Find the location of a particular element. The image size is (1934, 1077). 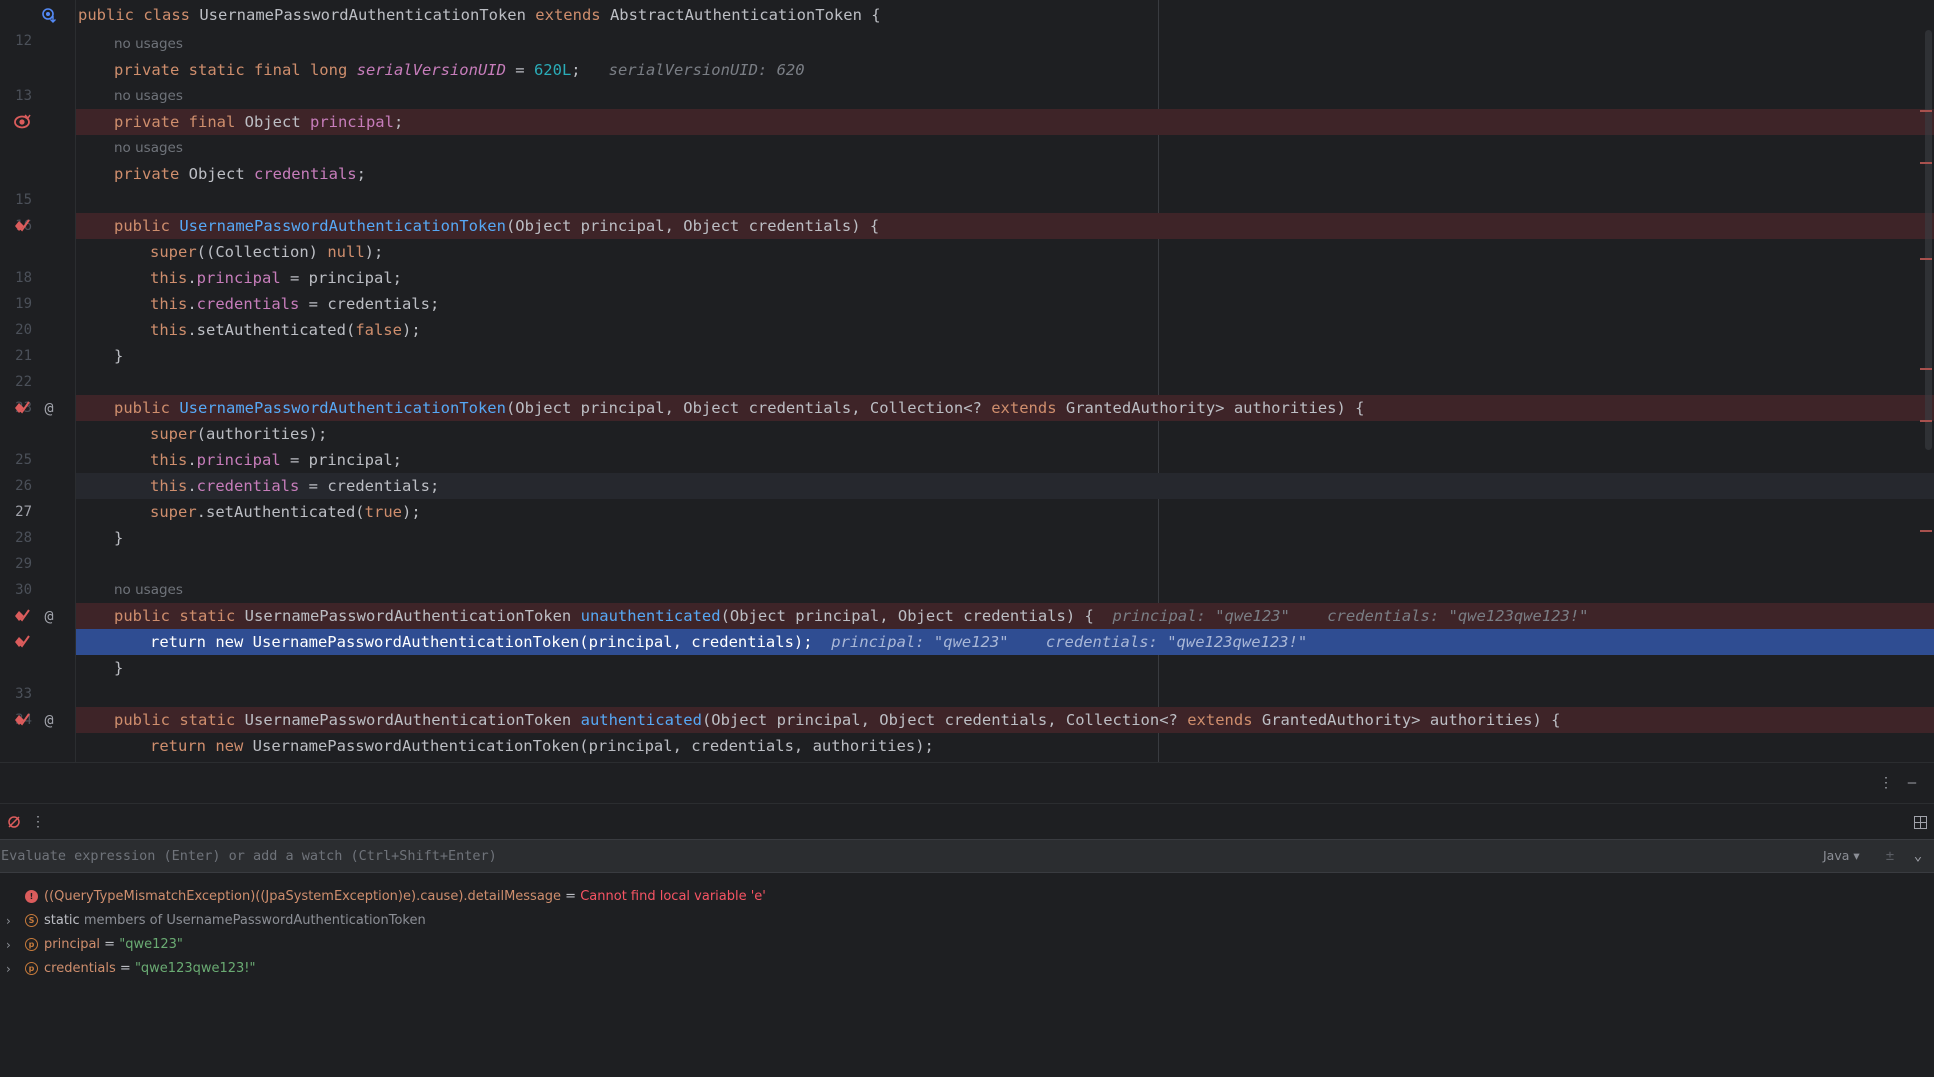

static-members-icon: S is located at coordinates (31, 920).